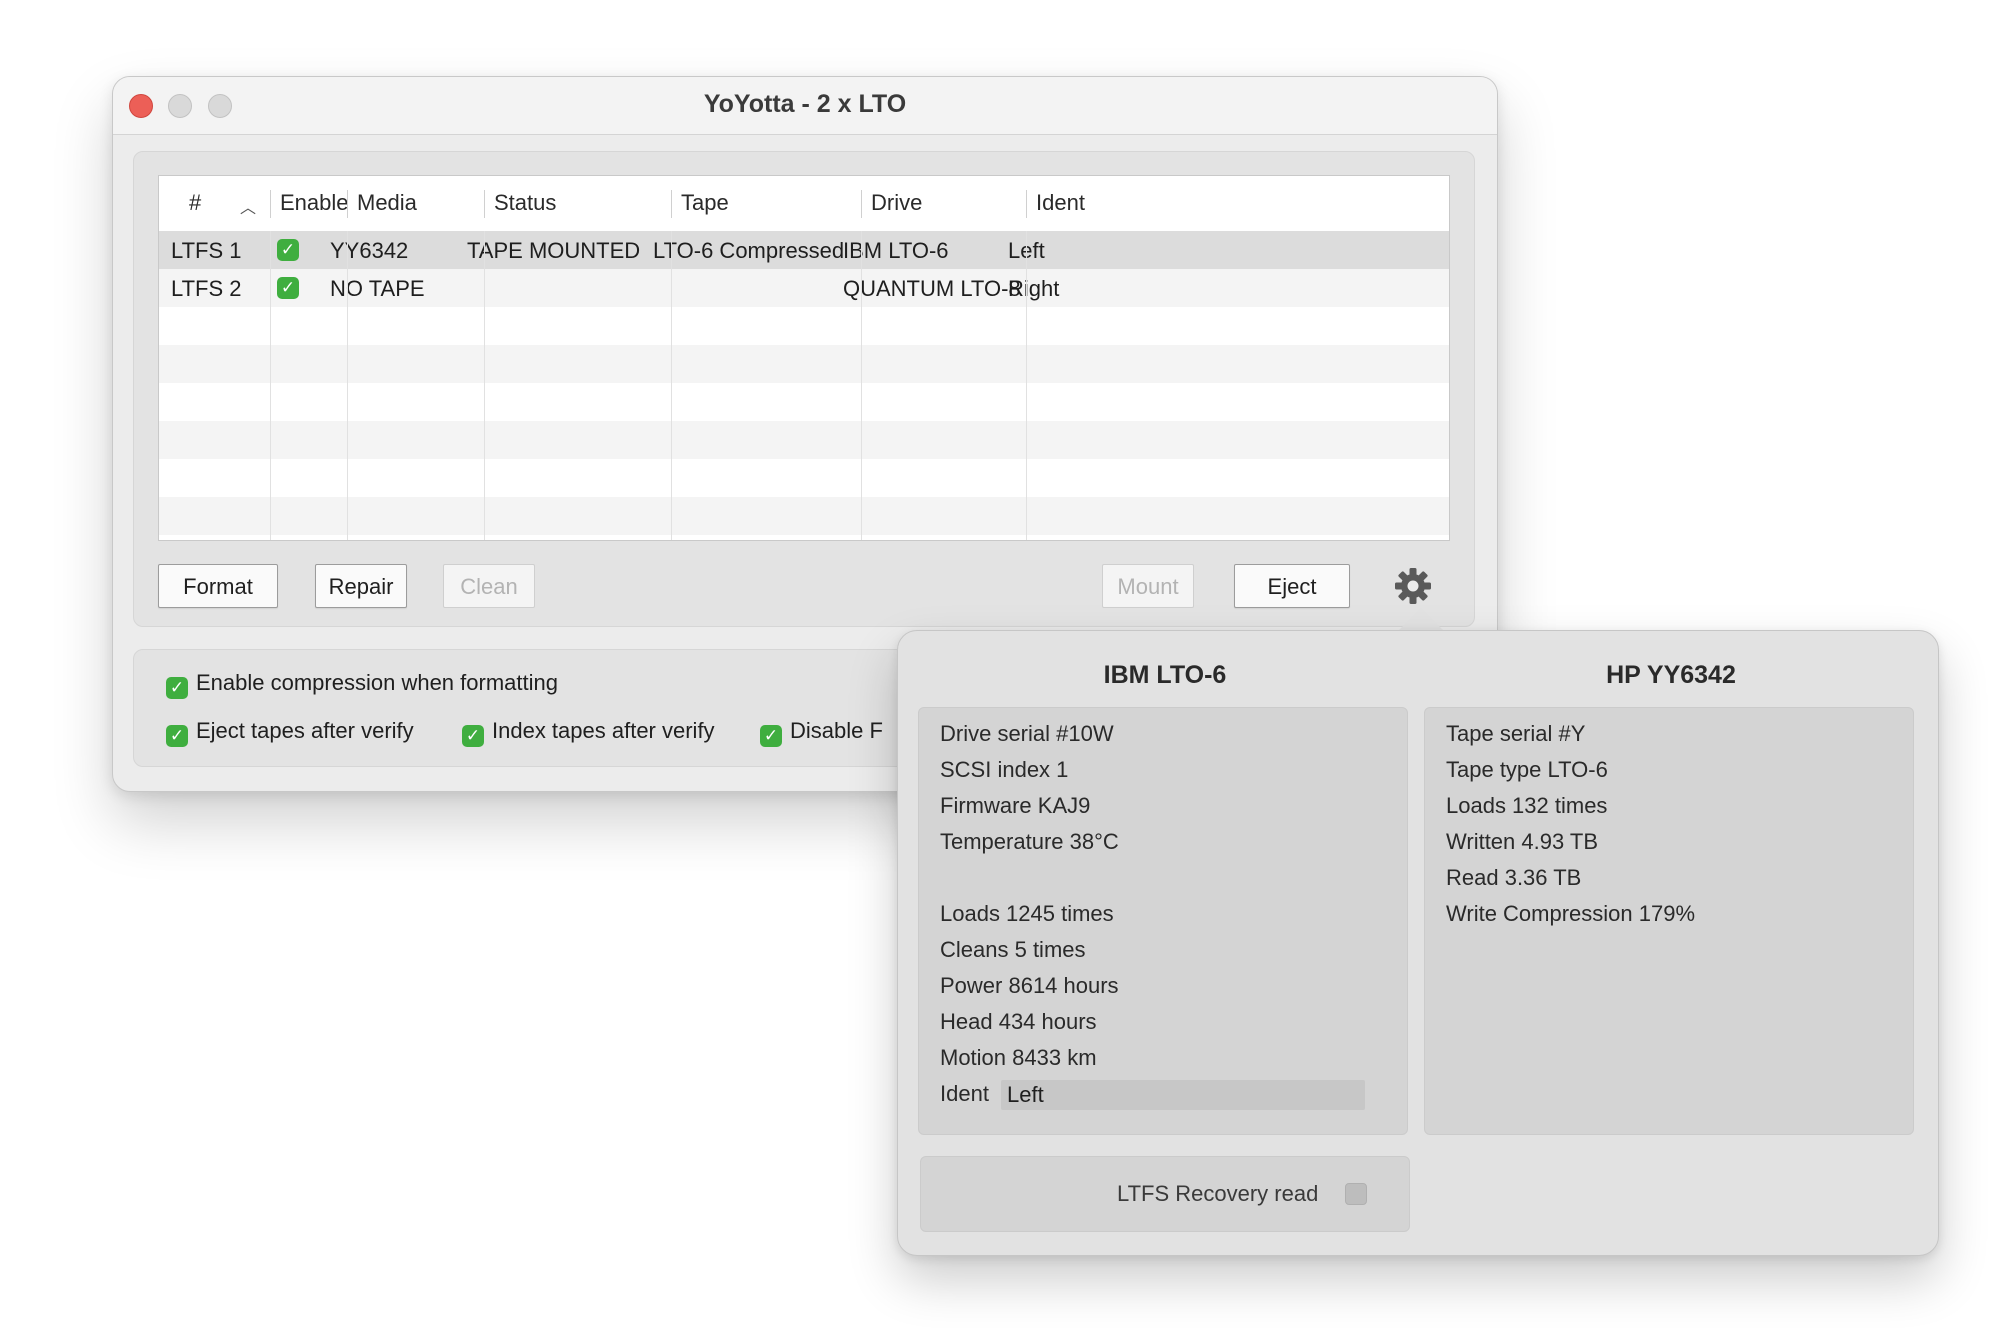 This screenshot has height=1328, width=1998. I want to click on column-header-tape: Tape, so click(705, 203).